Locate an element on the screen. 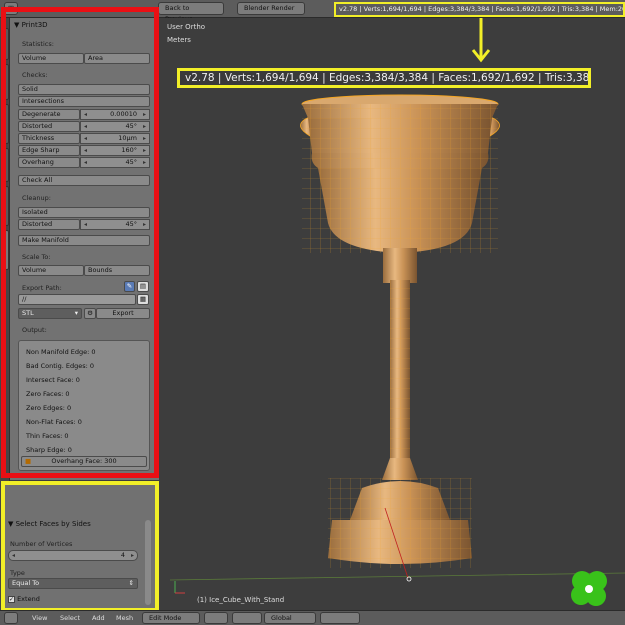  transform-orientation-dropdown: Global is located at coordinates (290, 618).